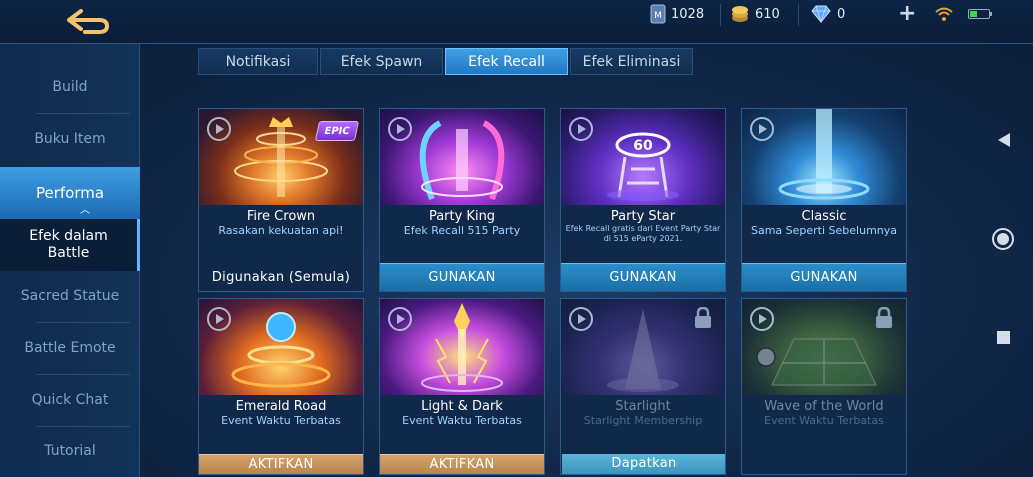  What do you see at coordinates (85, 210) in the screenshot?
I see `chevron-up-icon: ︿` at bounding box center [85, 210].